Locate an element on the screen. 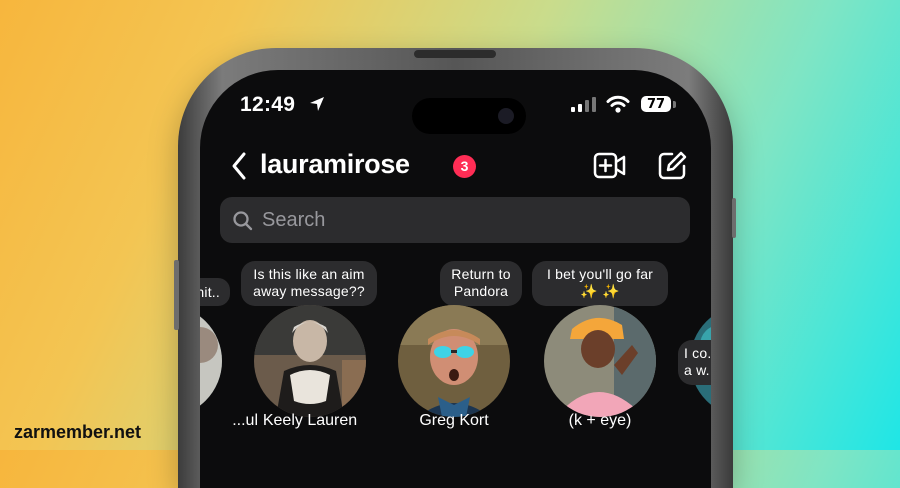 The height and width of the screenshot is (488, 900). account-username: lauramirose is located at coordinates (335, 164).